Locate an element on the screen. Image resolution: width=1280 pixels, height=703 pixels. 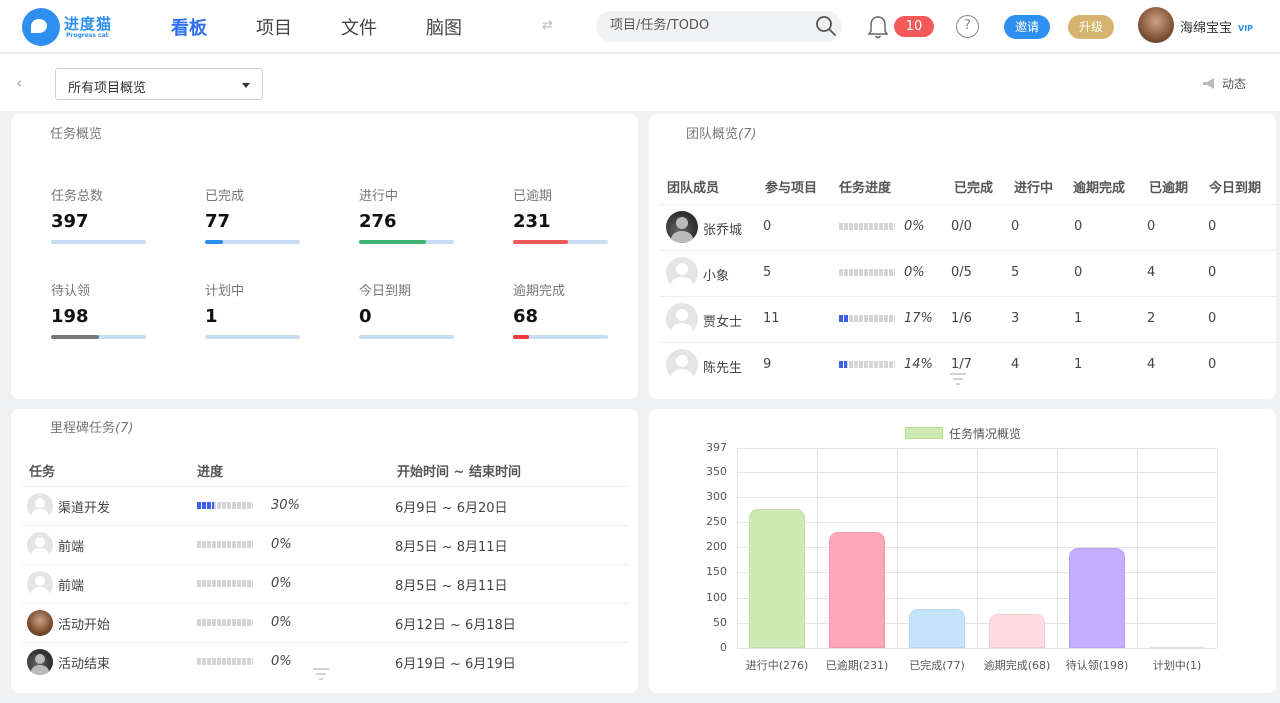
brand-subtitle: Progress cat is located at coordinates (87, 35).